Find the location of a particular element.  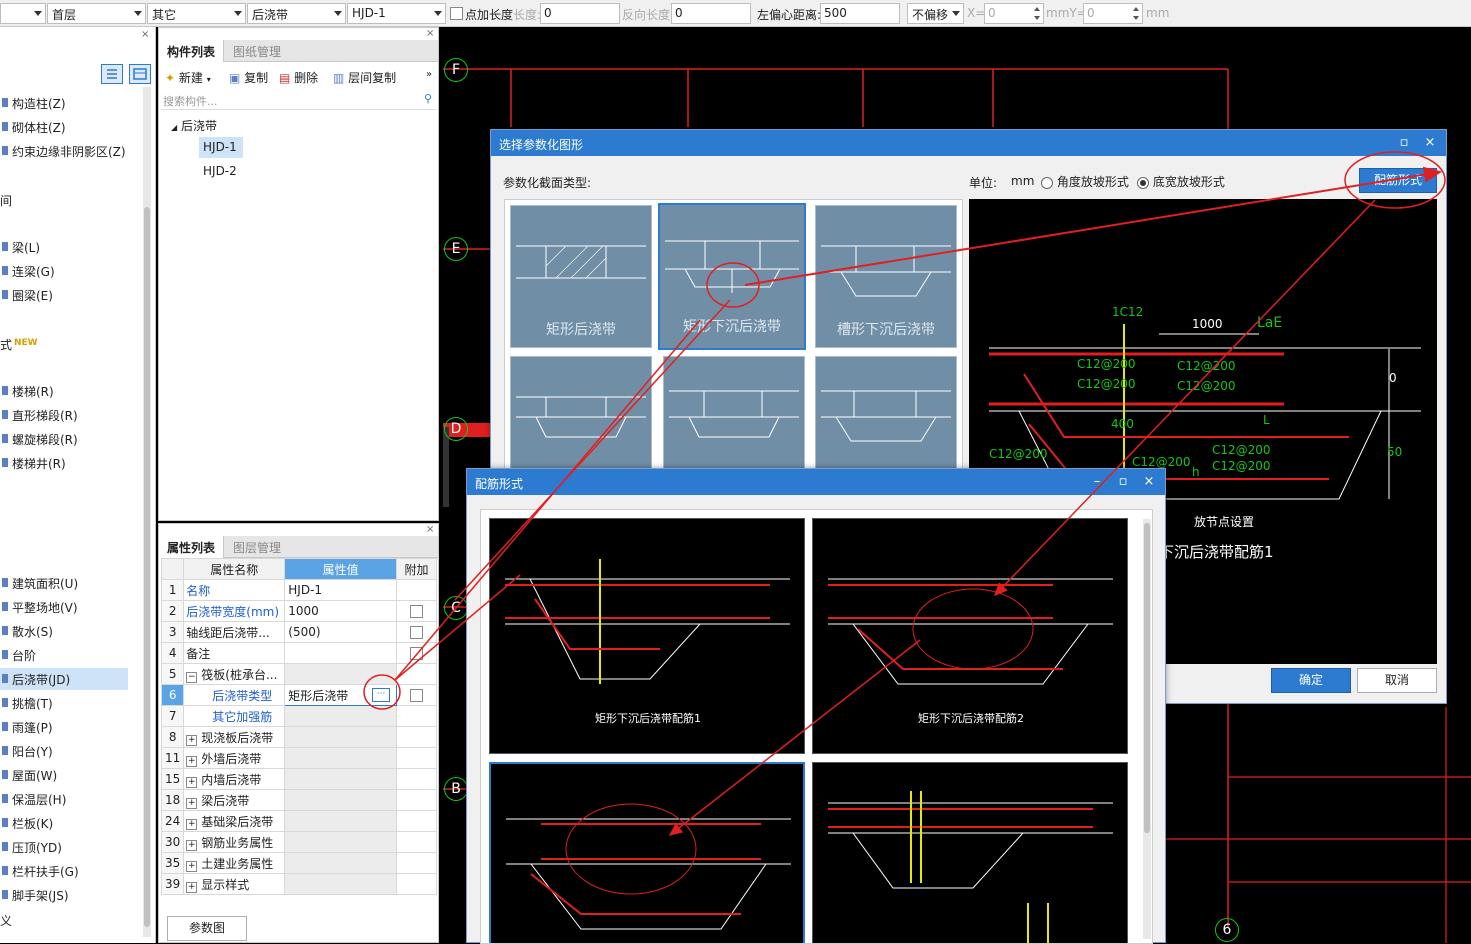

ellipsis-icon: ··· is located at coordinates (381, 695).